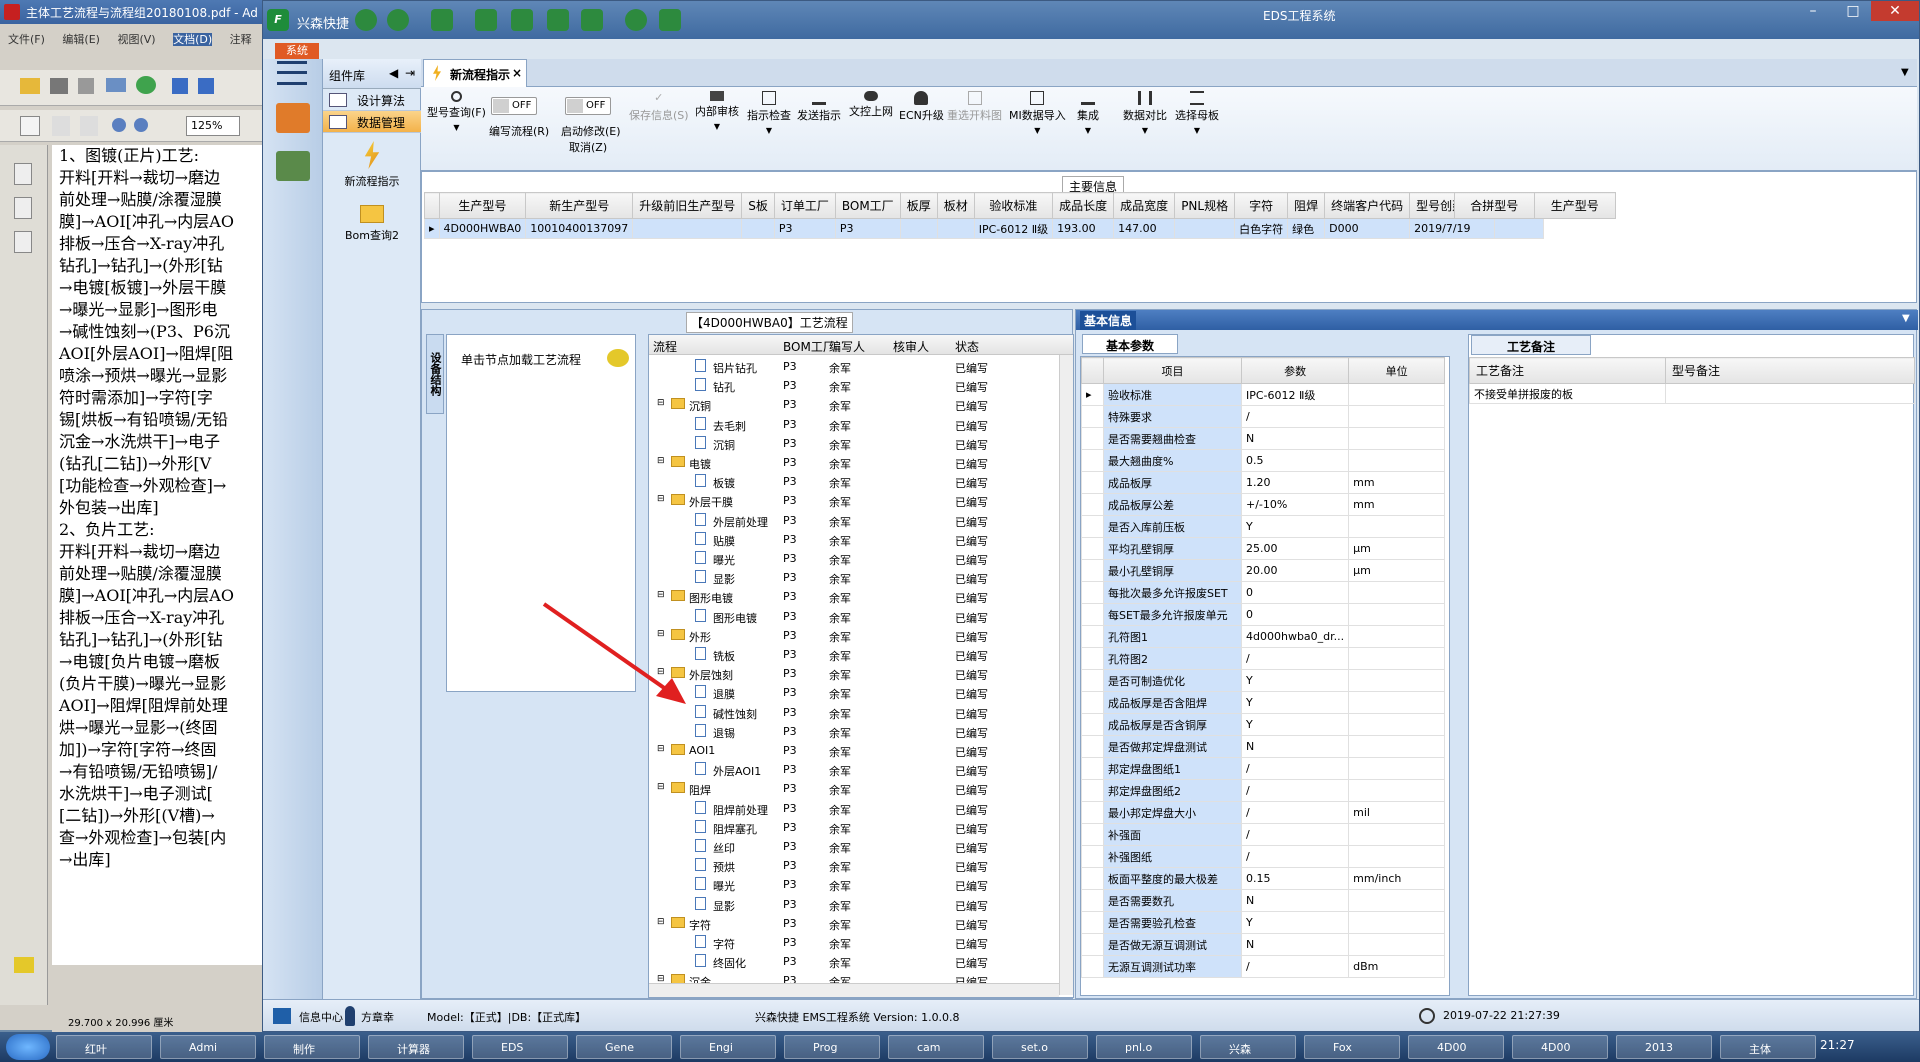 The width and height of the screenshot is (1920, 1062). Describe the element at coordinates (1263, 416) in the screenshot. I see `param-row: 特殊要求 /` at that location.